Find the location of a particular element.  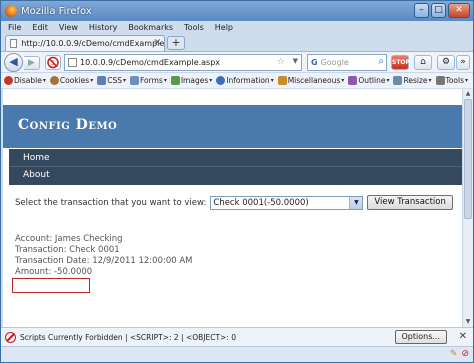

nav-about-link: About is located at coordinates (235, 175).